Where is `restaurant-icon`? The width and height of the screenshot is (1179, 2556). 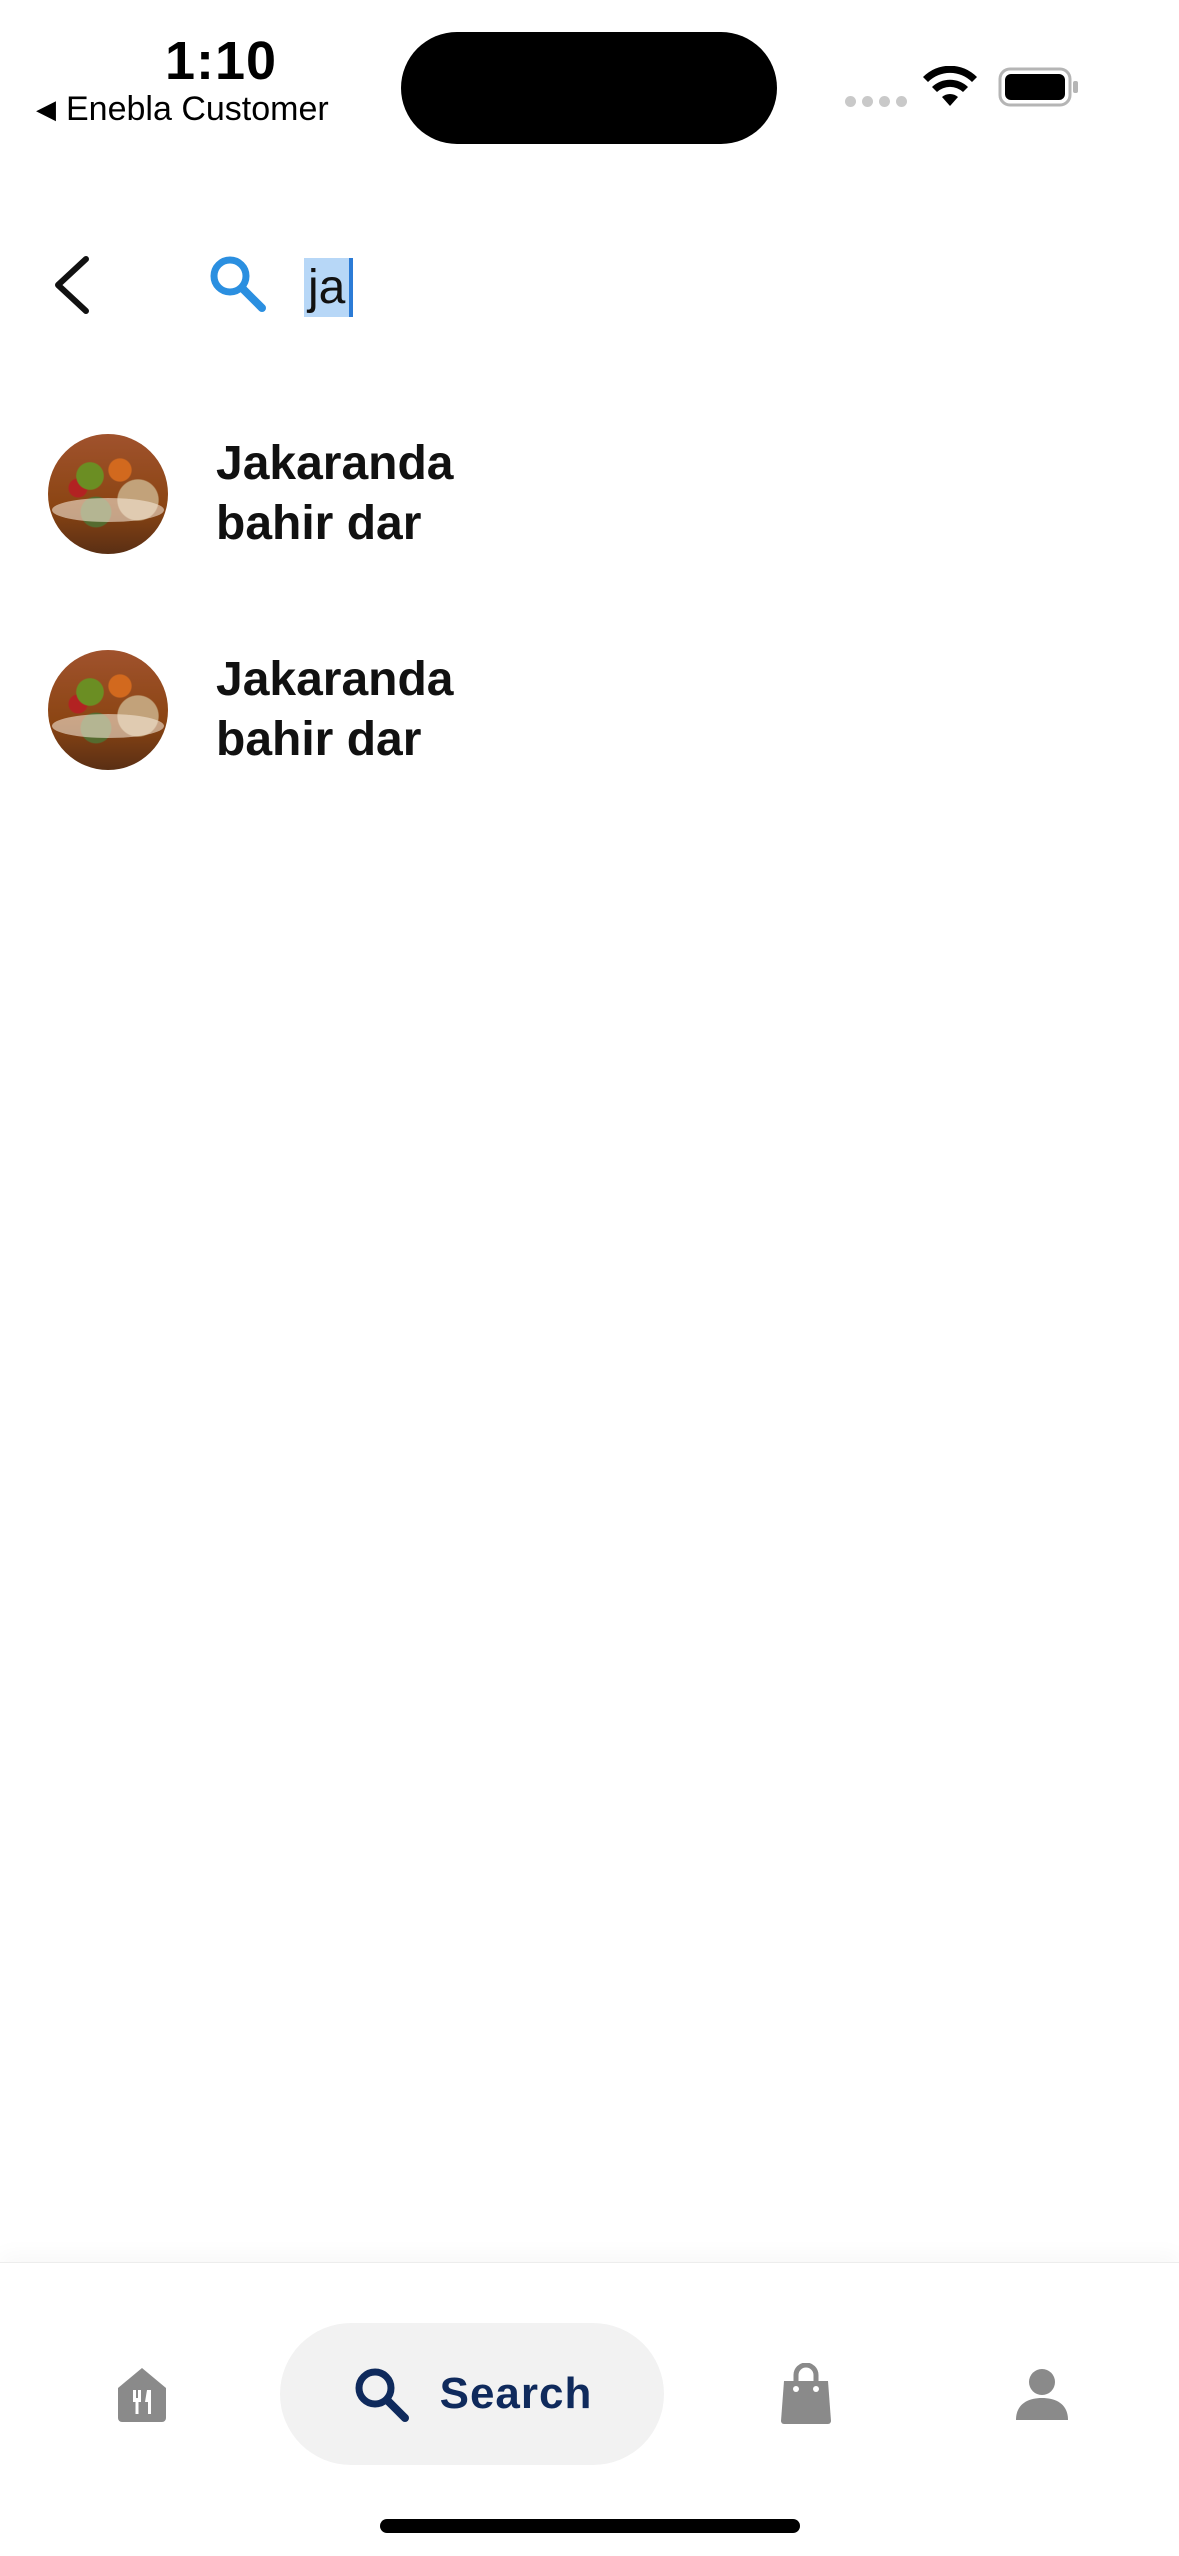 restaurant-icon is located at coordinates (142, 2395).